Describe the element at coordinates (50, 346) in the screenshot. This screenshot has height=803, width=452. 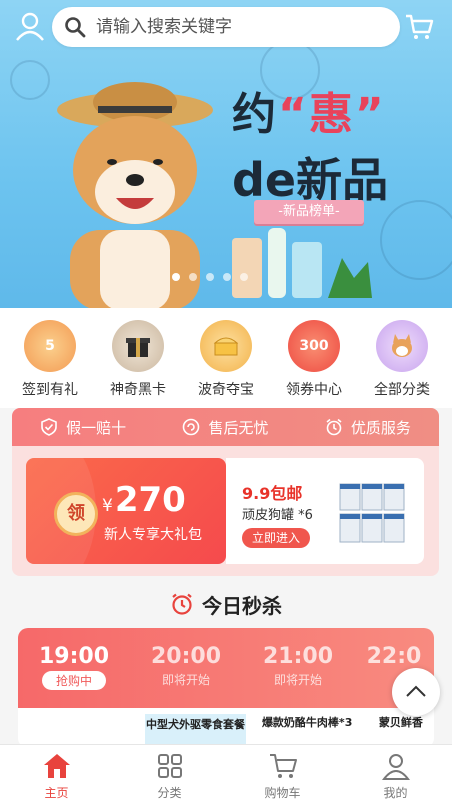
I see `sign-in-gift-icon: 5` at that location.